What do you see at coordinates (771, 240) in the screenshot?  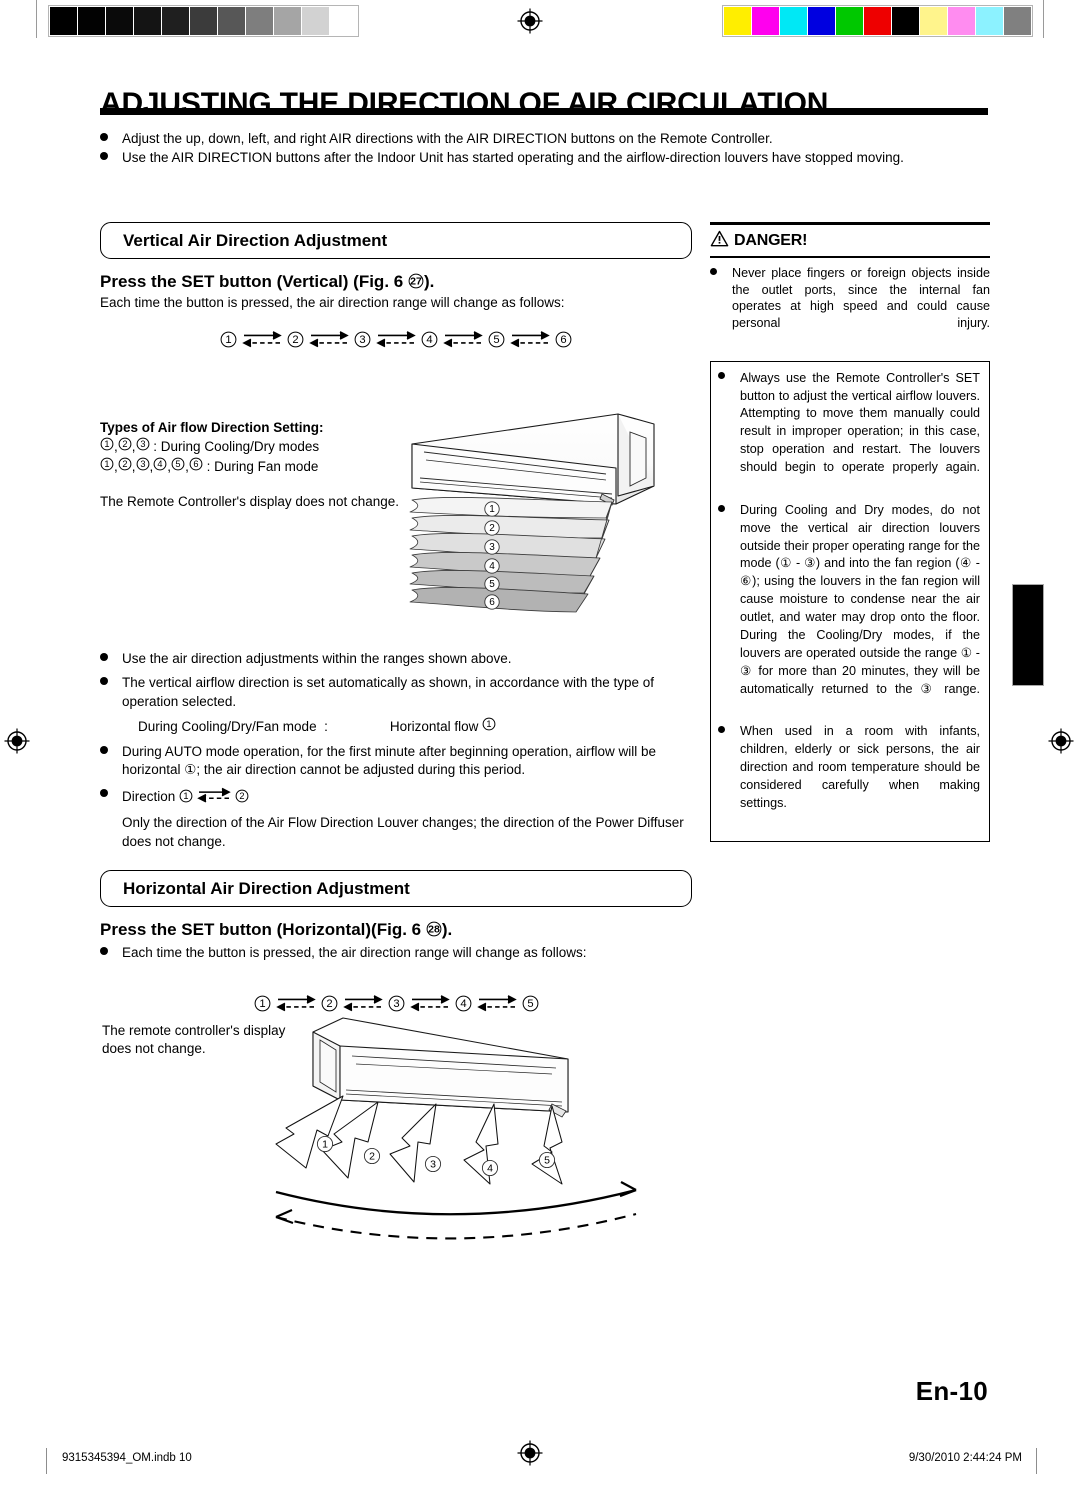 I see `danger-title: DANGER!` at bounding box center [771, 240].